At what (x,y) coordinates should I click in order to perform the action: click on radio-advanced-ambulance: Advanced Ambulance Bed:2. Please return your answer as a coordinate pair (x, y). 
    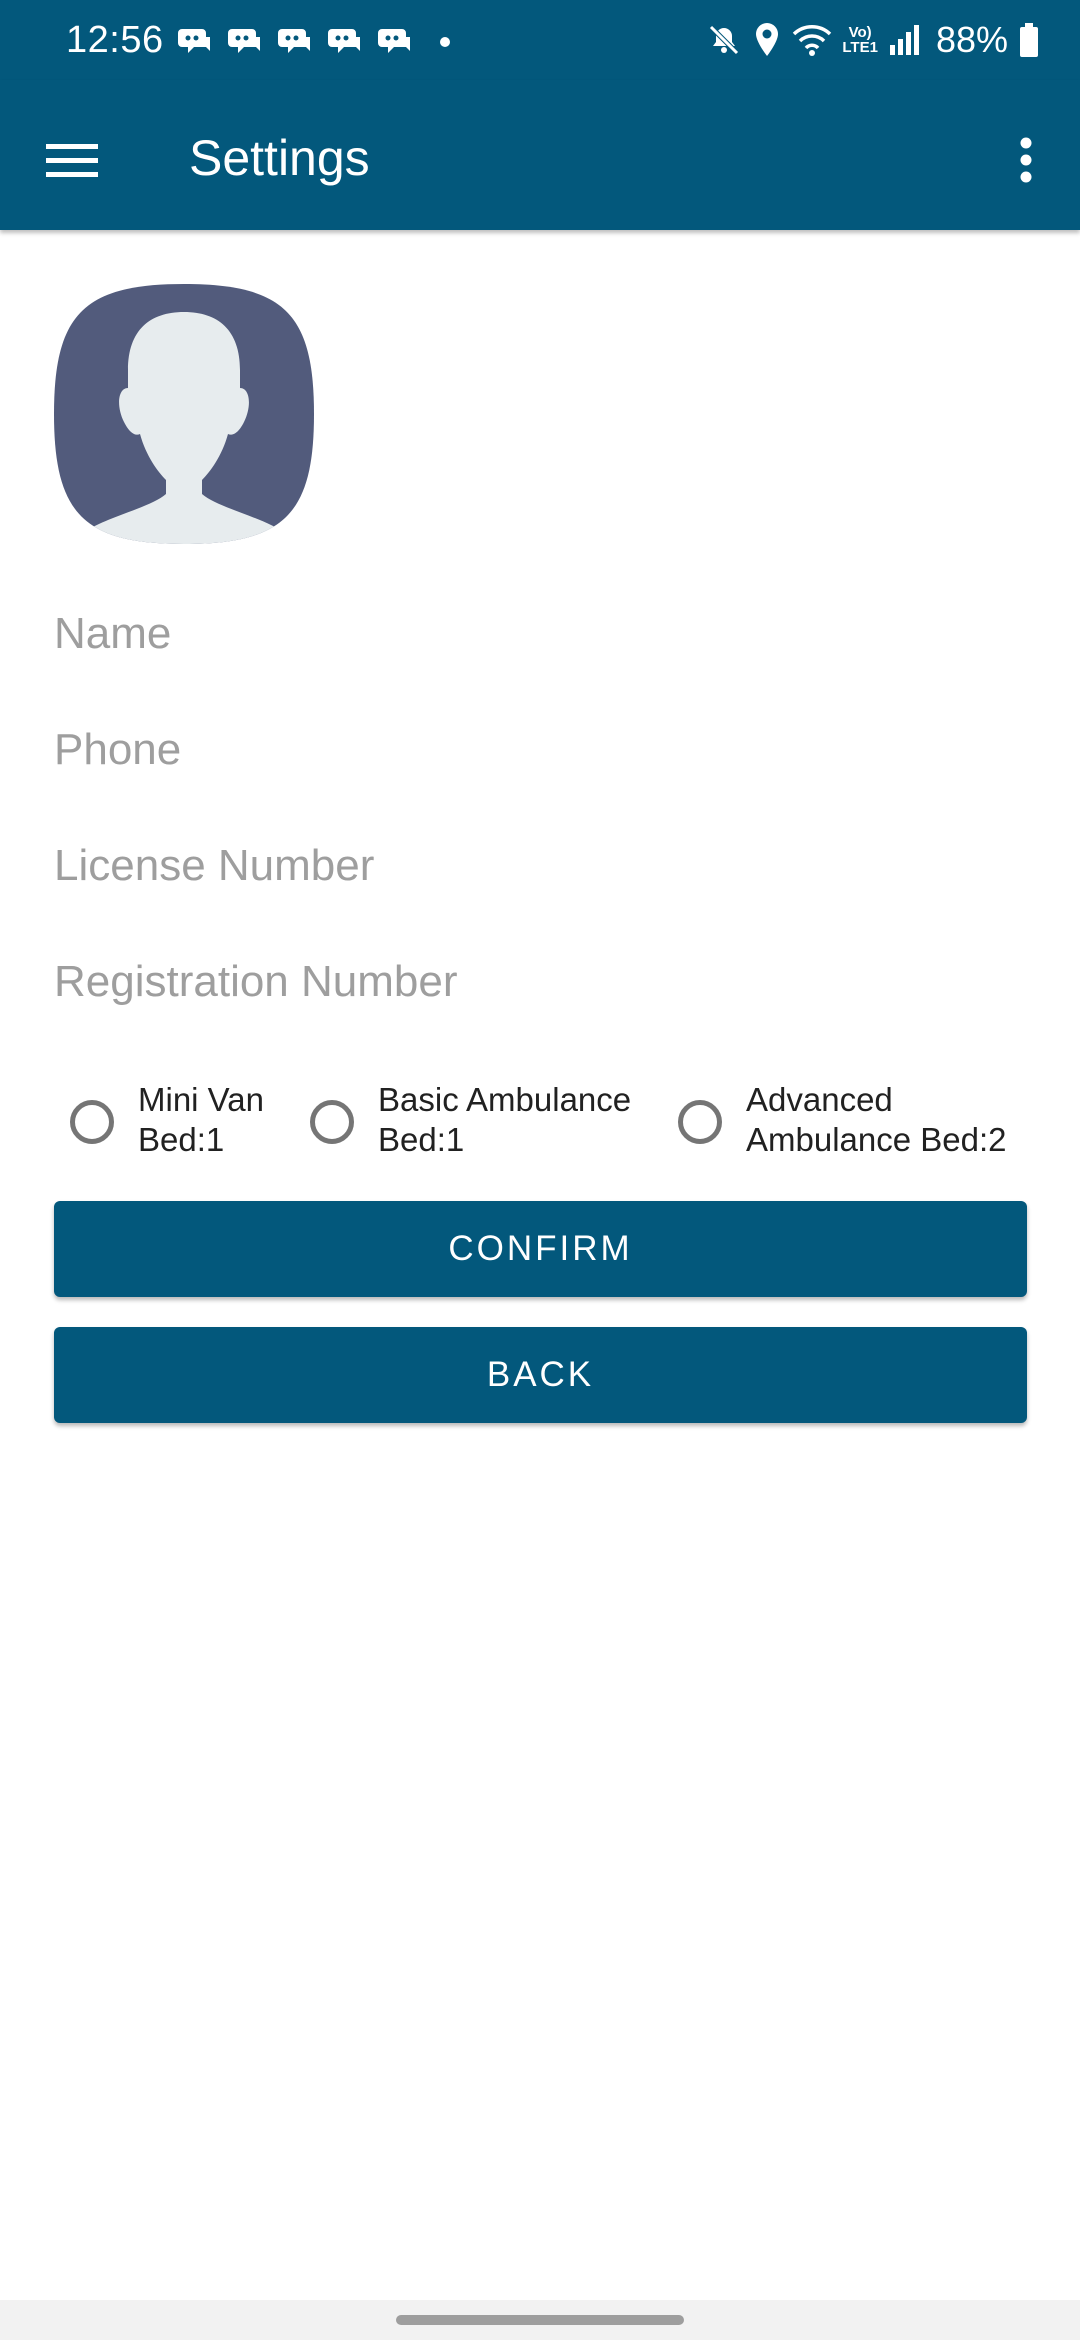
    Looking at the image, I should click on (853, 1125).